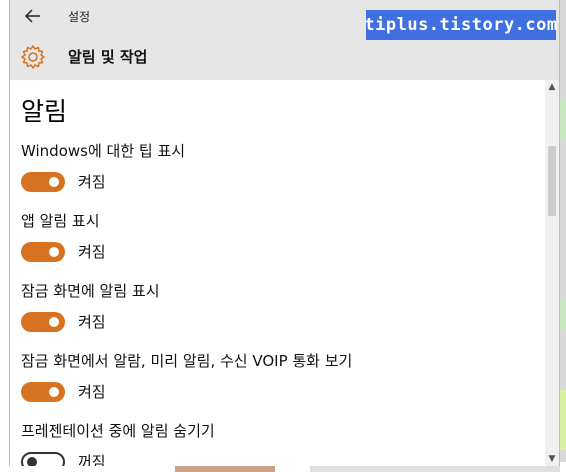 The image size is (566, 472). What do you see at coordinates (281, 379) in the screenshot?
I see `setting-lock-screen-alarms: 잠금 화면에서 알람, 미리 알림, 수신 VOIP 통화 보기 켜짐` at bounding box center [281, 379].